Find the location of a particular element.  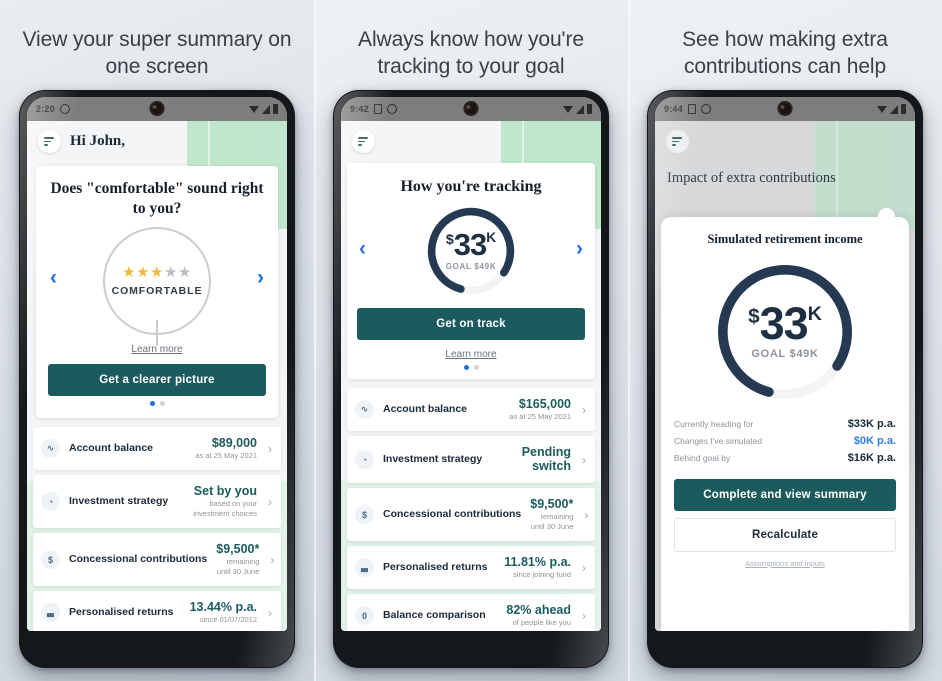

status-left-1: 2:20 is located at coordinates (53, 109).